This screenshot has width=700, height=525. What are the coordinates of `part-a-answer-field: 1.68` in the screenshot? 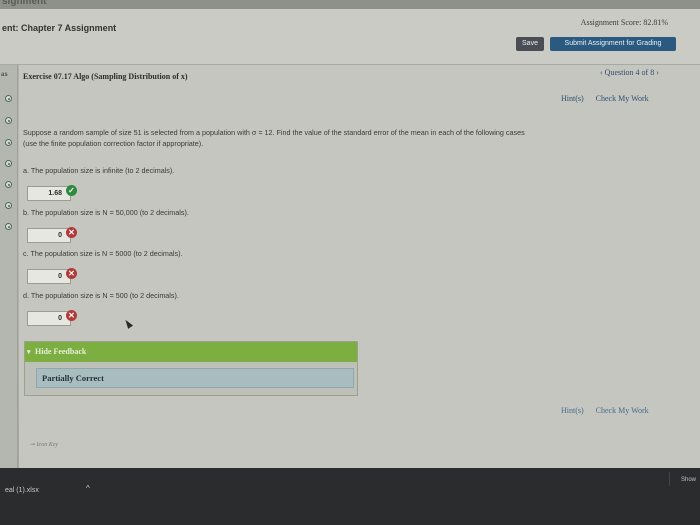 It's located at (49, 193).